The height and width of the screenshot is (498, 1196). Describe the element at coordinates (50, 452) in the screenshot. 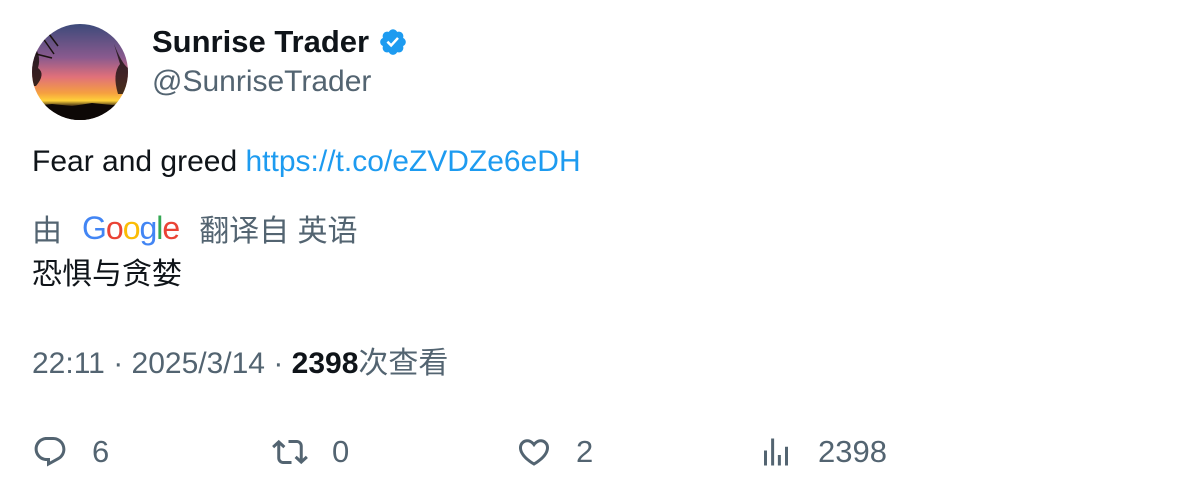

I see `reply-icon` at that location.